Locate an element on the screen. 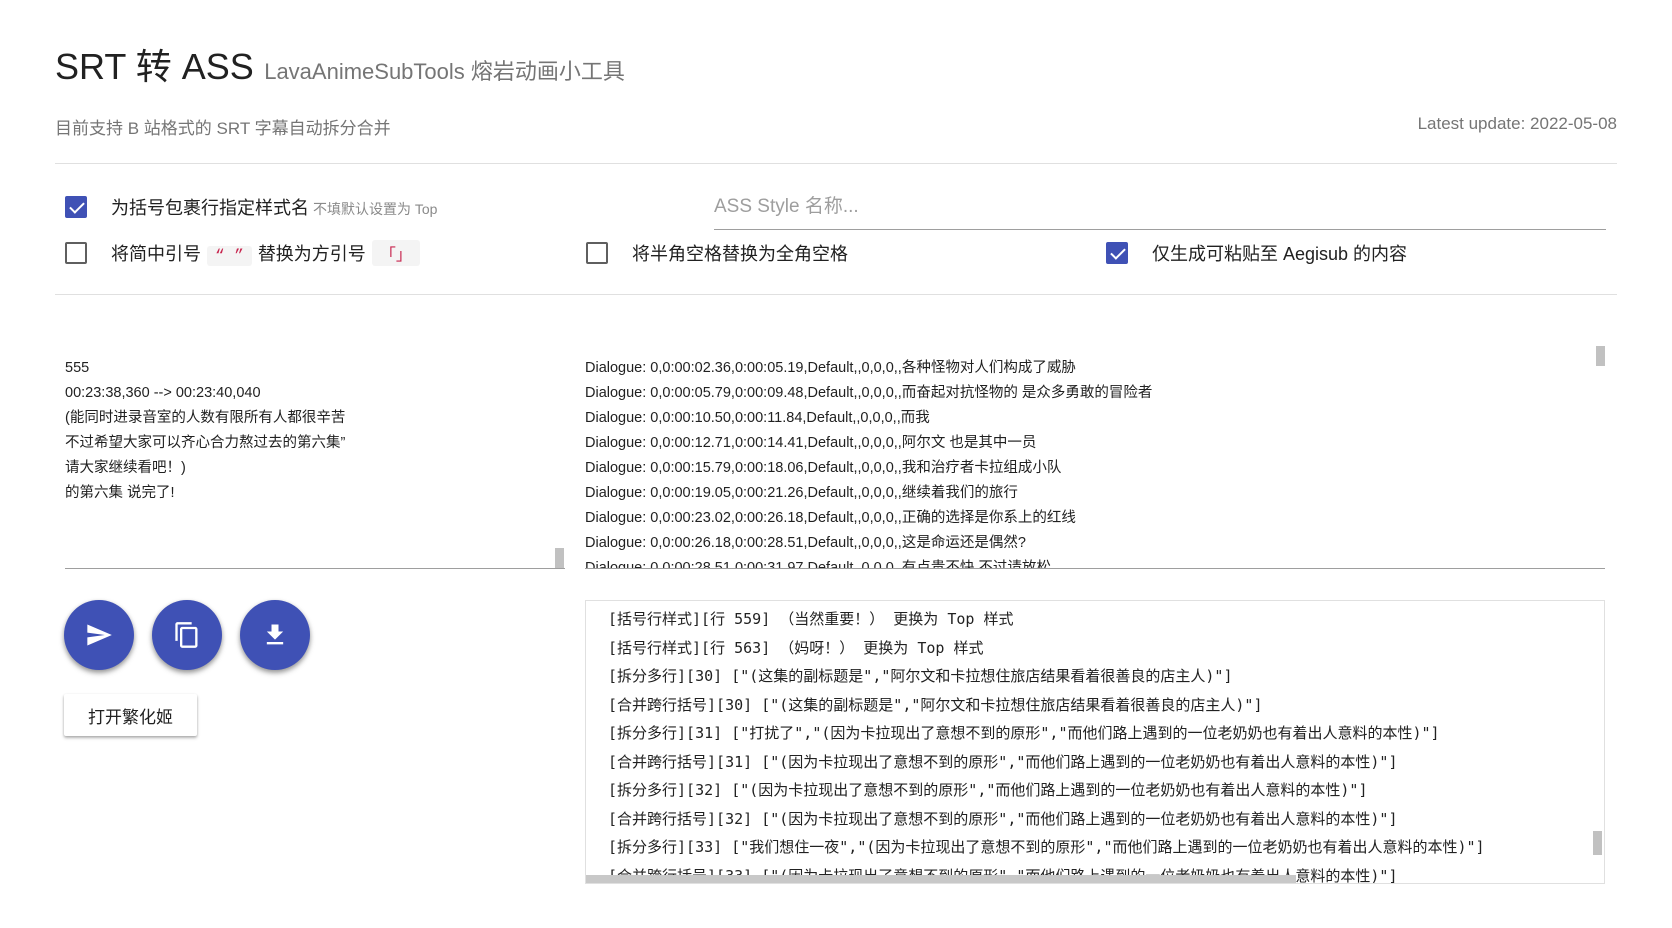 The width and height of the screenshot is (1672, 928). log-horizontal-scrollbar is located at coordinates (941, 879).